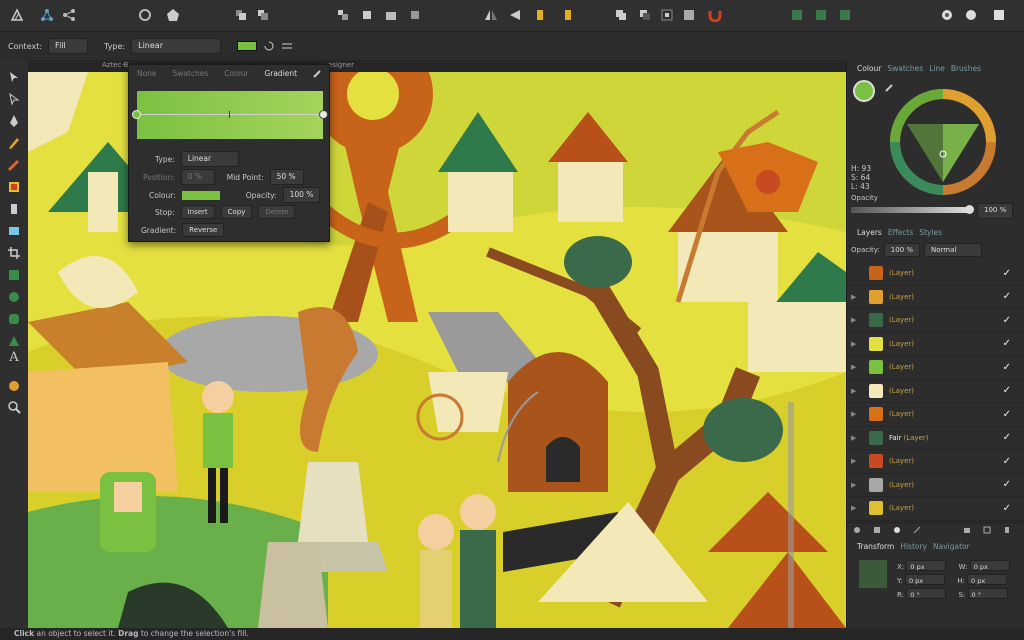 The height and width of the screenshot is (640, 1024). I want to click on rotate-right-icon, so click(567, 15).